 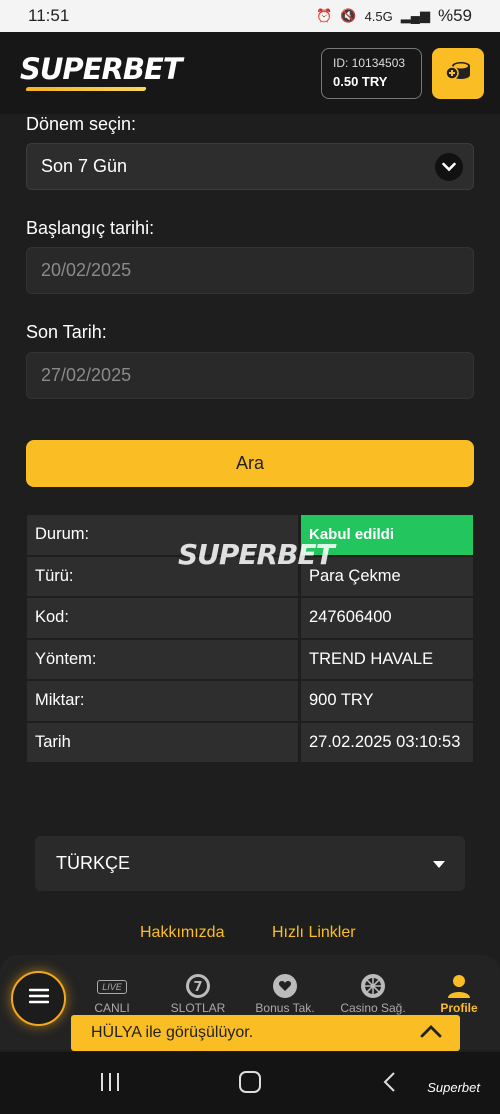 What do you see at coordinates (172, 1032) in the screenshot?
I see `chat-status-text: HÜLYA ile görüşülüyor.` at bounding box center [172, 1032].